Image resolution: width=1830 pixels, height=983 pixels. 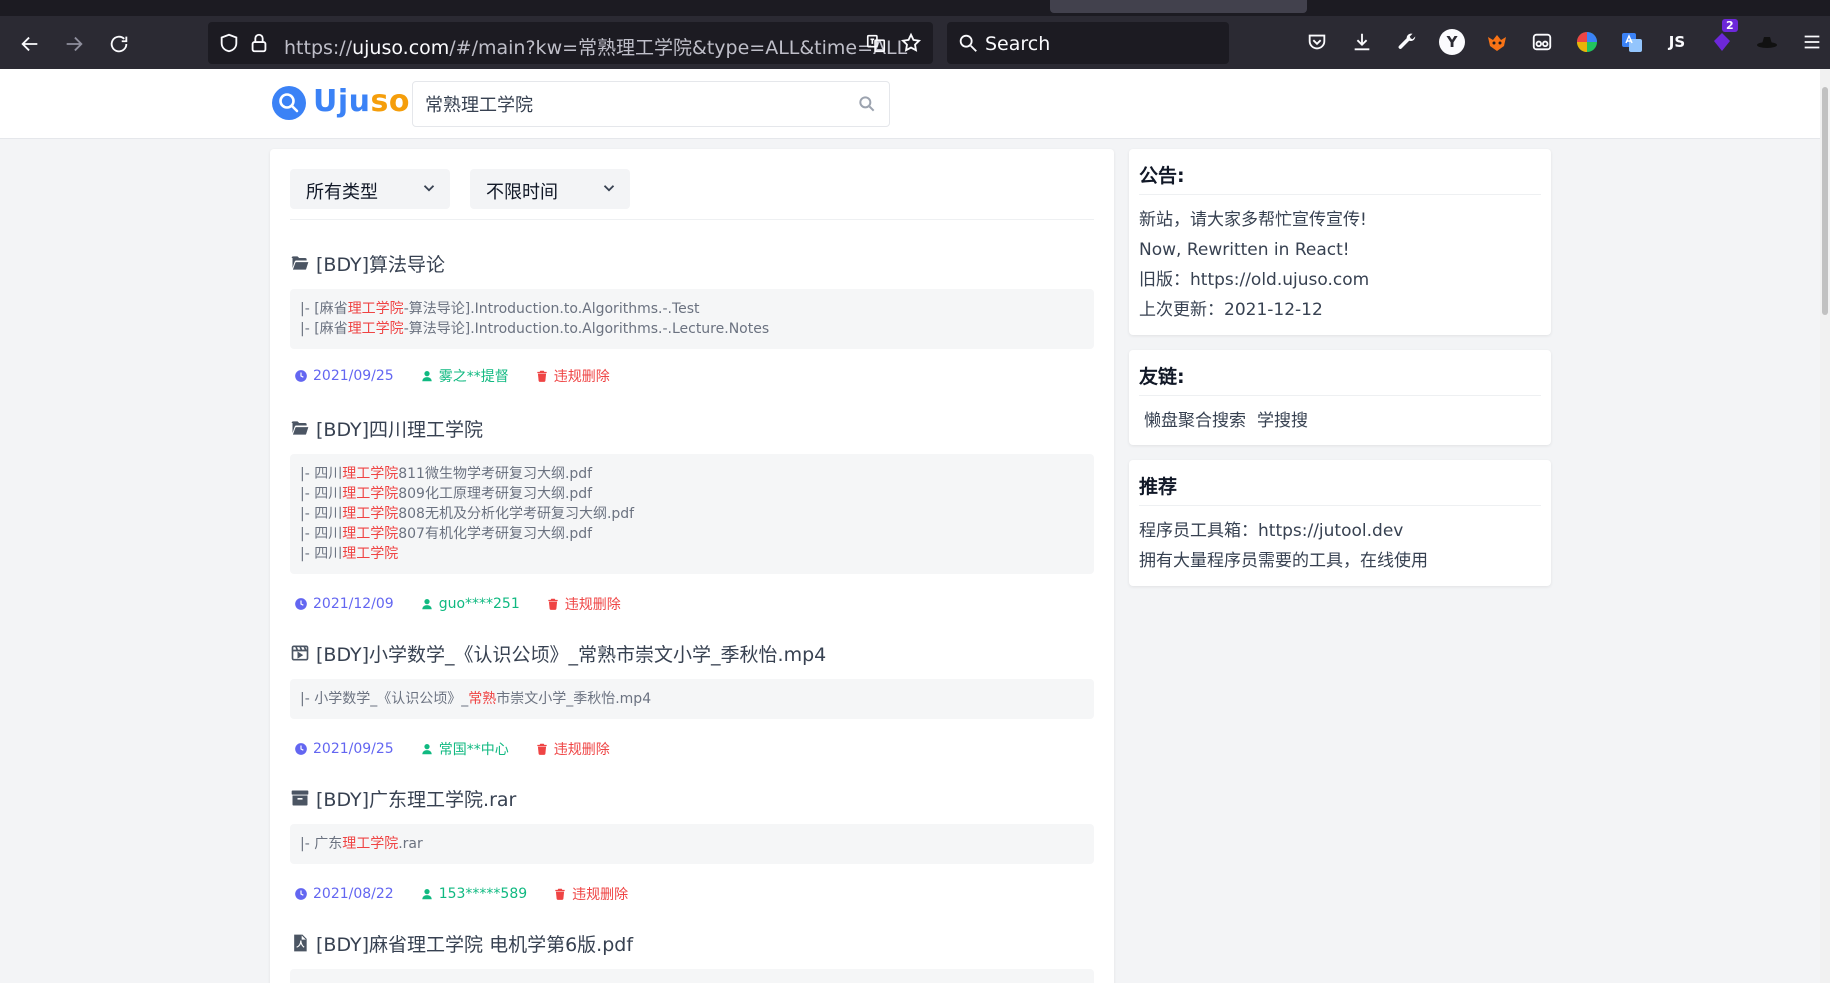 What do you see at coordinates (1587, 42) in the screenshot?
I see `color-wheel-icon` at bounding box center [1587, 42].